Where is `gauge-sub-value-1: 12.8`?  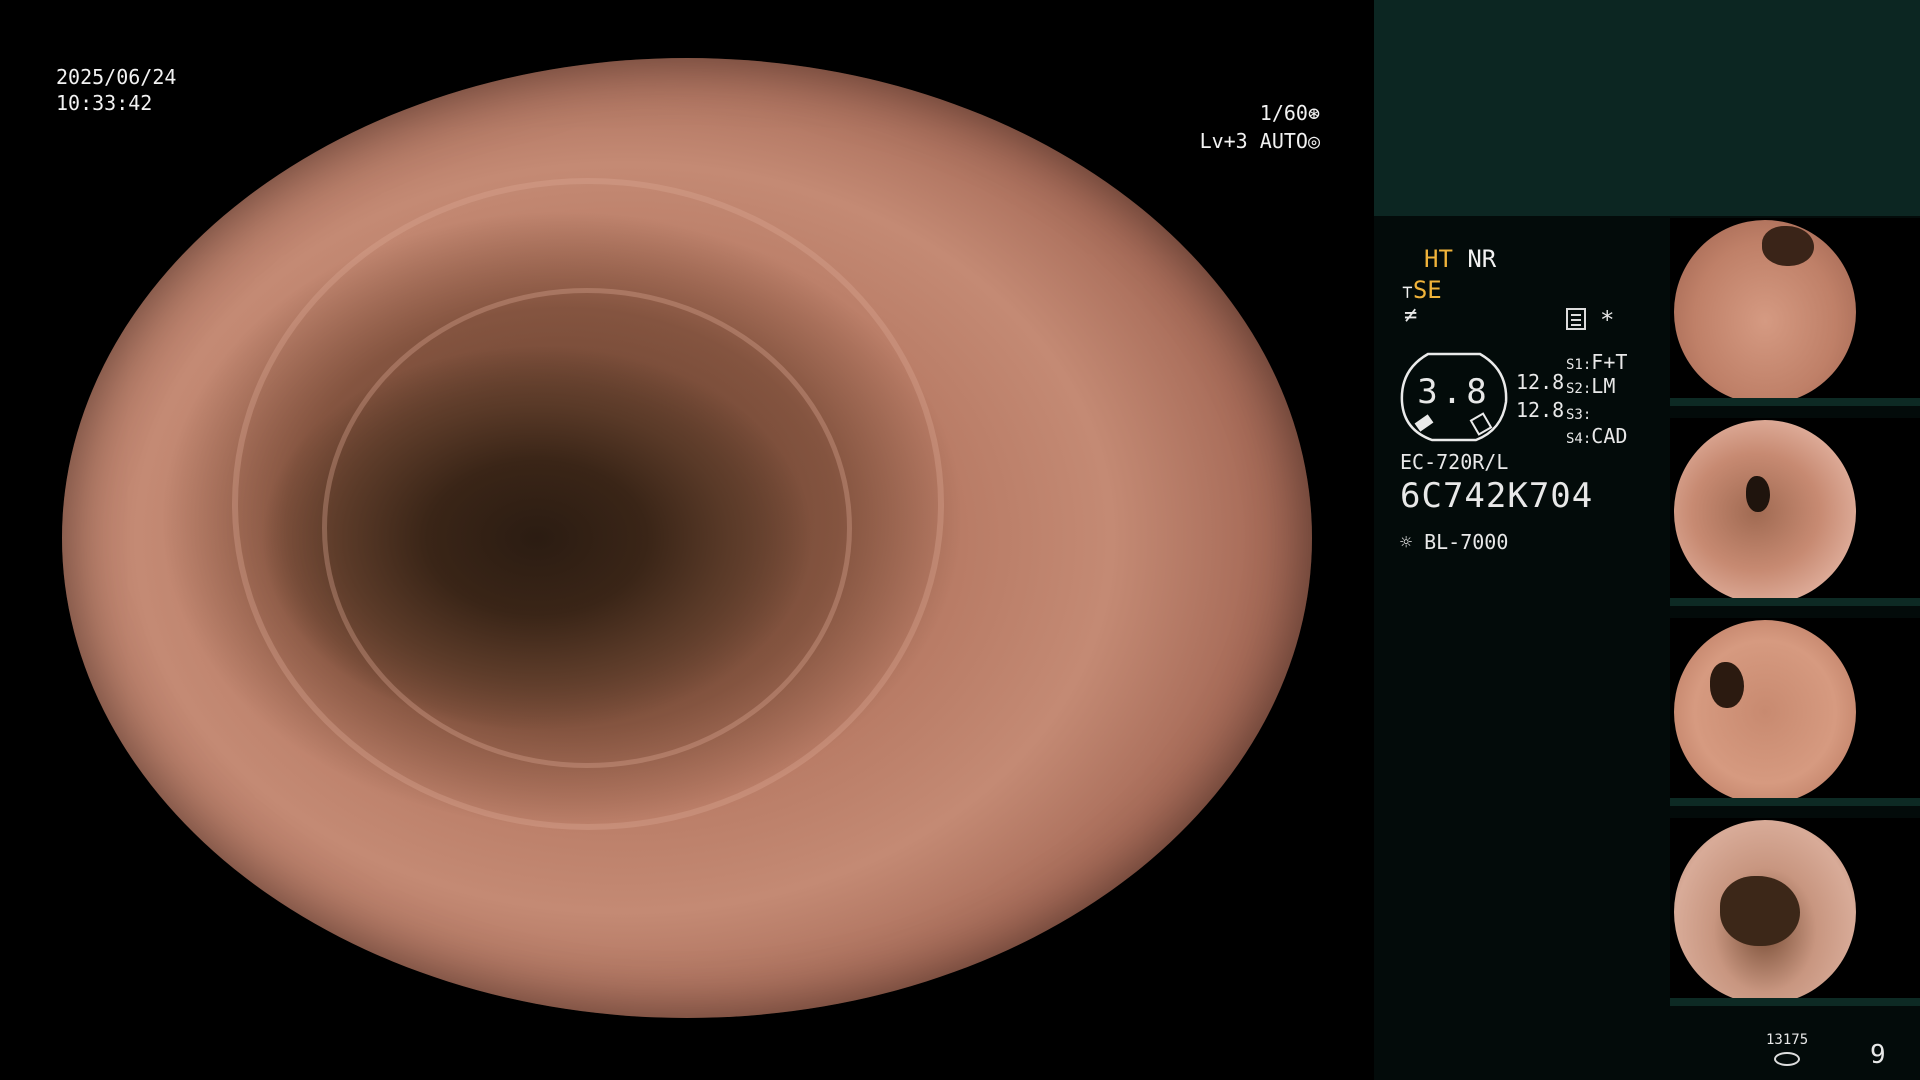
gauge-sub-value-1: 12.8 is located at coordinates (1540, 382).